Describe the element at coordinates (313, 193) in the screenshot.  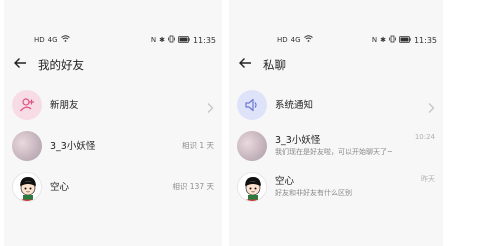
I see `chat-preview: 好友和非好友有什么区别` at that location.